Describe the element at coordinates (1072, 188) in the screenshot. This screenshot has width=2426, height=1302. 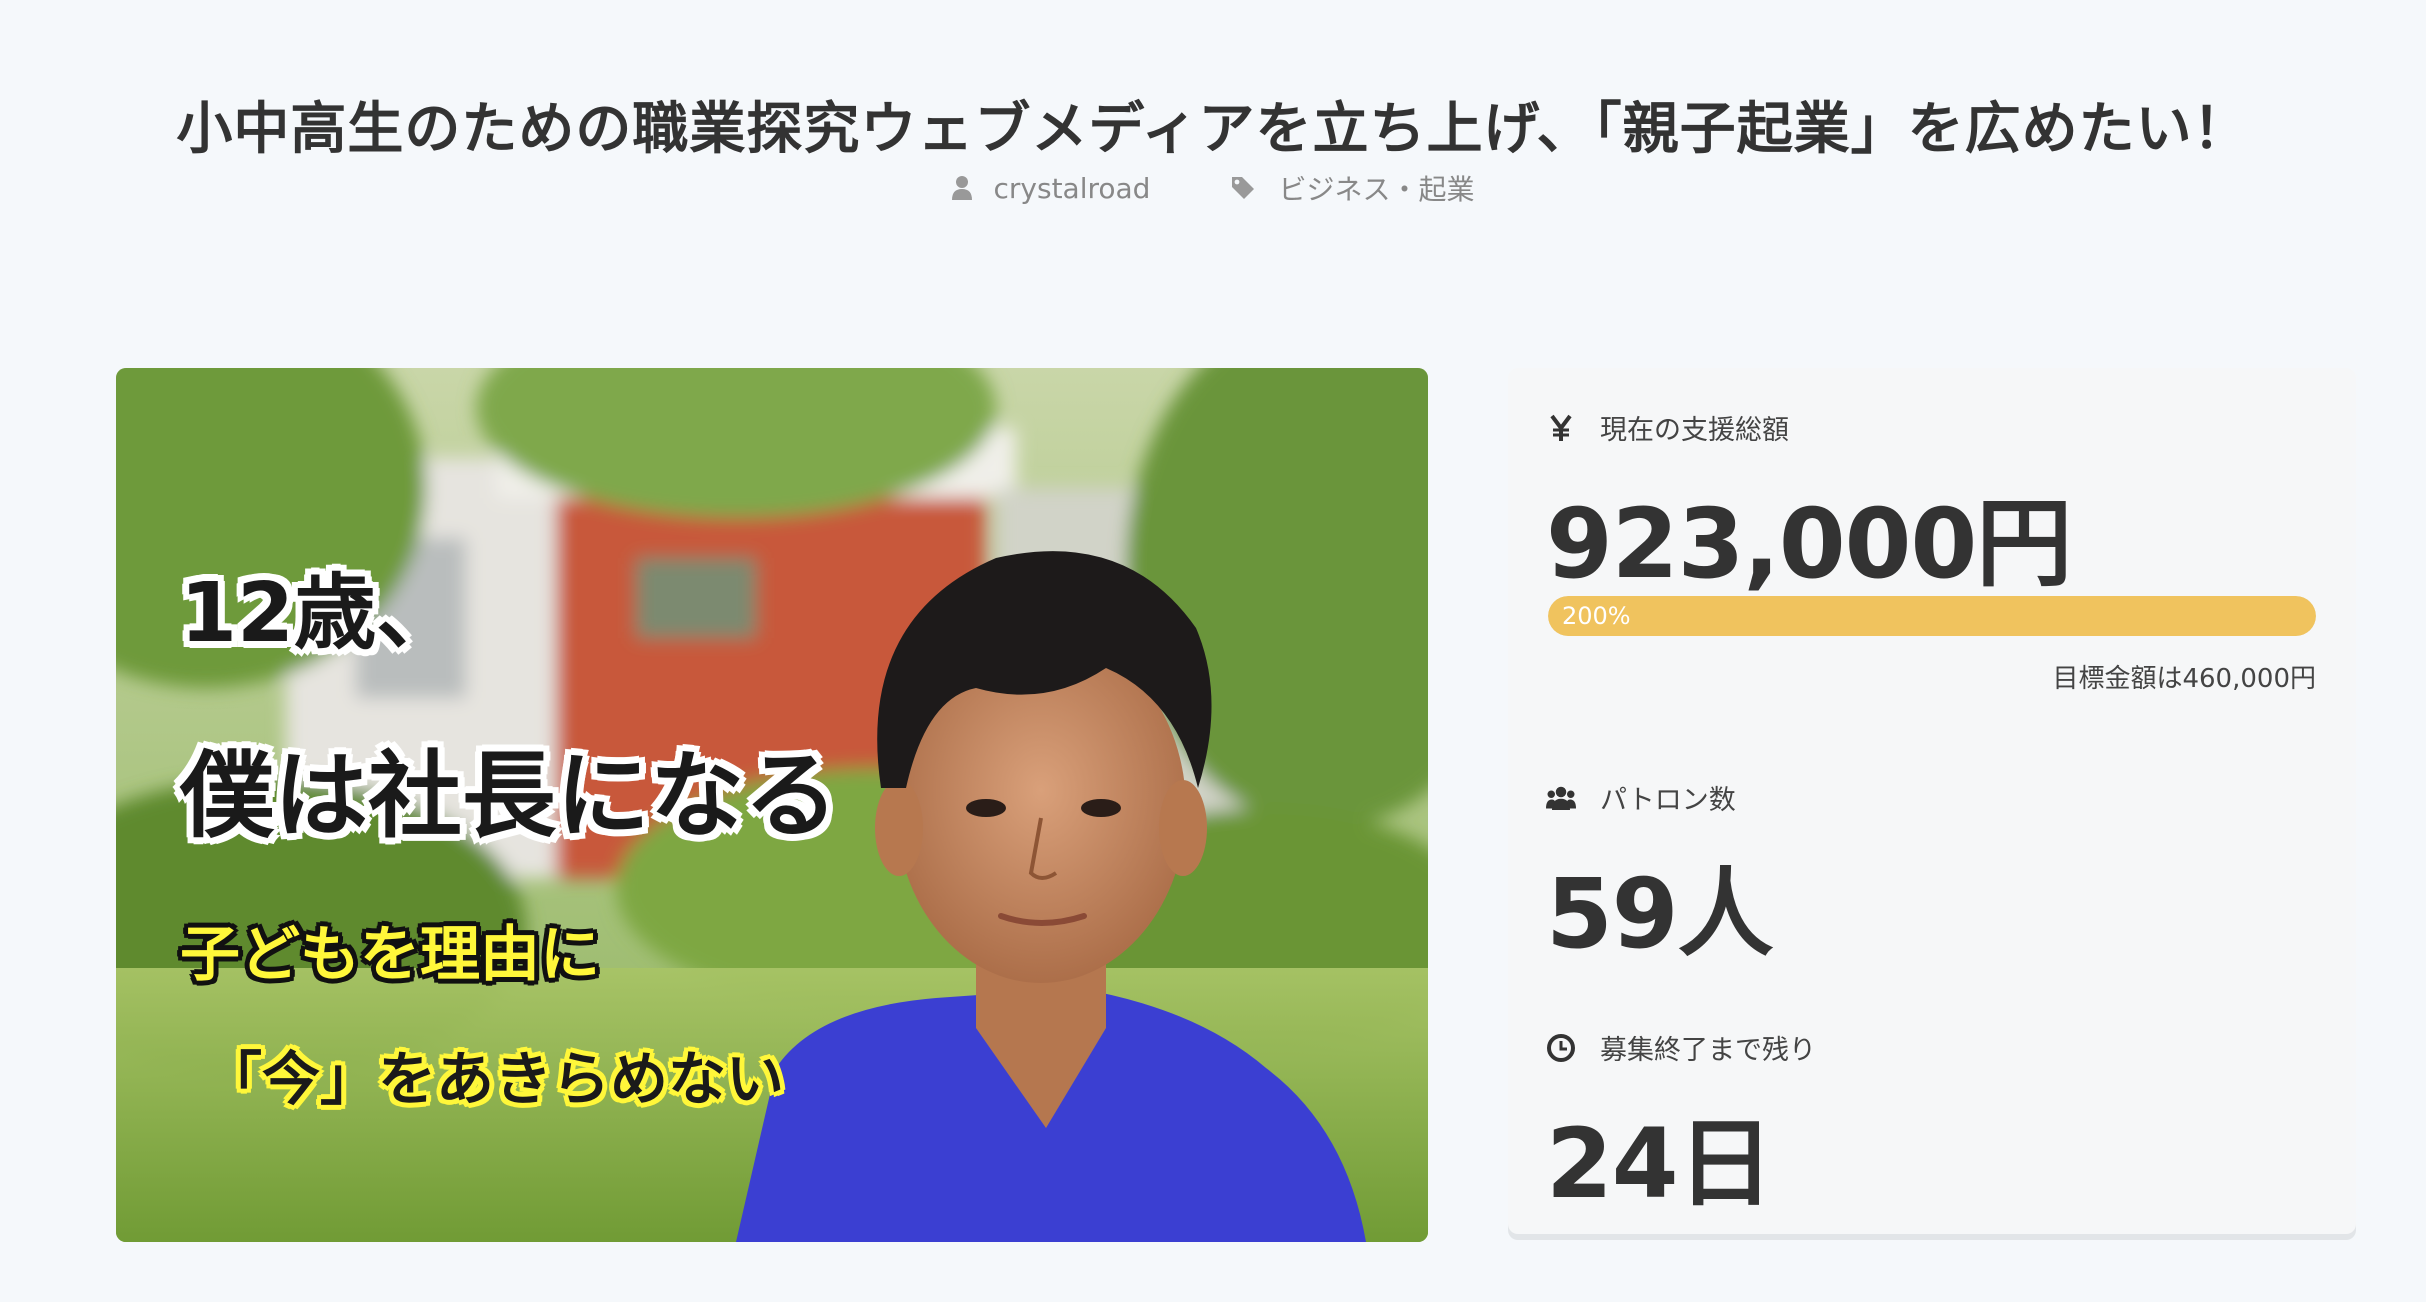
I see `author-name: crystalroad` at that location.